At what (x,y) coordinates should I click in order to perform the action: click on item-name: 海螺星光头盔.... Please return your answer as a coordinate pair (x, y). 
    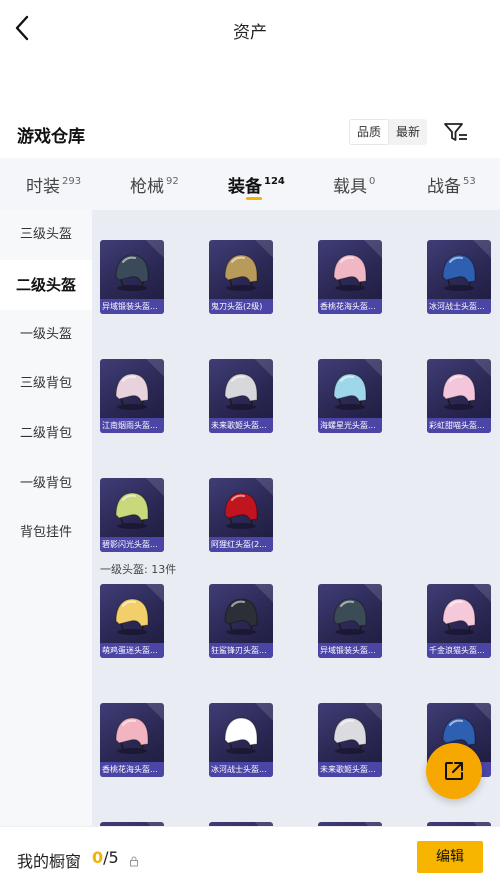
    Looking at the image, I should click on (348, 425).